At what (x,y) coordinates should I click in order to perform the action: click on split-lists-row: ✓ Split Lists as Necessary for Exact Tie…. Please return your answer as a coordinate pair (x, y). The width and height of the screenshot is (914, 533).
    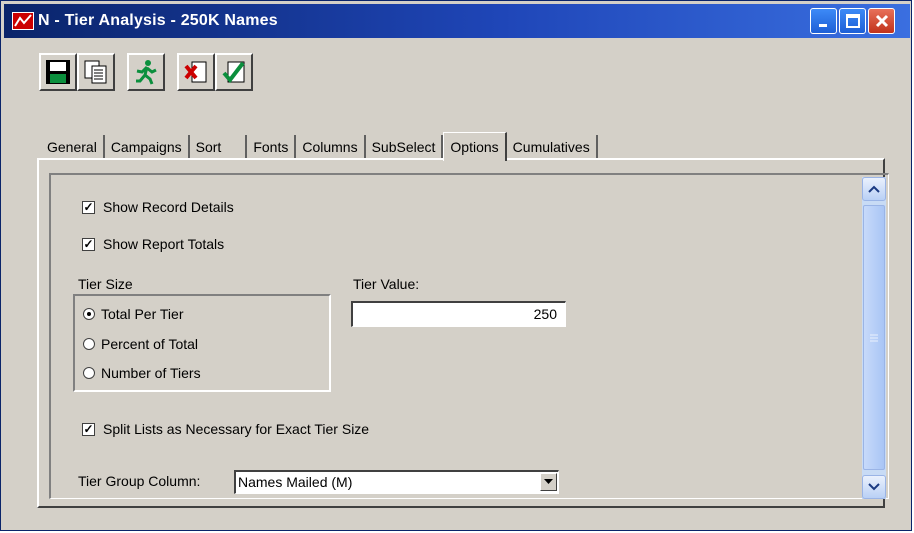
    Looking at the image, I should click on (225, 429).